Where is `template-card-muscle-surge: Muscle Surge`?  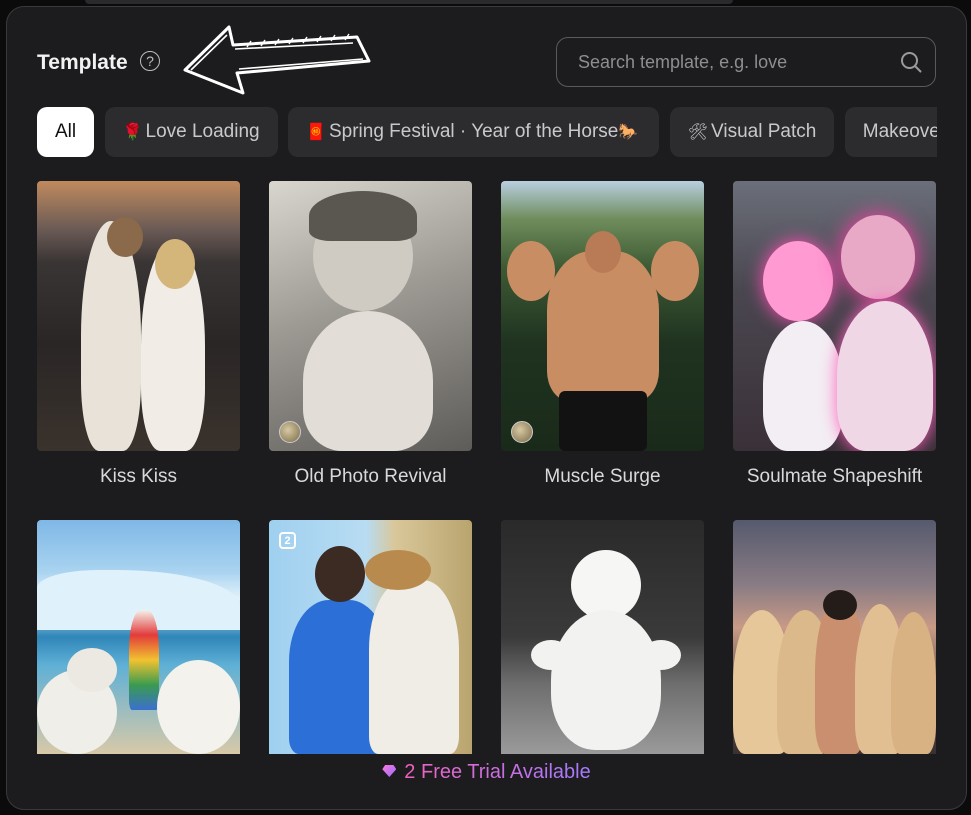
template-card-muscle-surge: Muscle Surge is located at coordinates (602, 334).